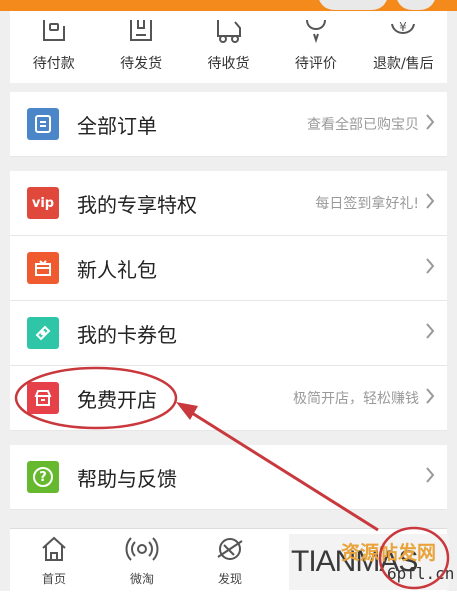  I want to click on home-icon, so click(54, 551).